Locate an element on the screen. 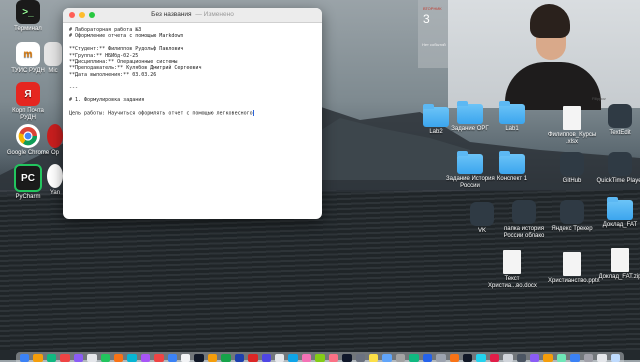  desktop-icon-label: TextEdit is located at coordinates (620, 133).